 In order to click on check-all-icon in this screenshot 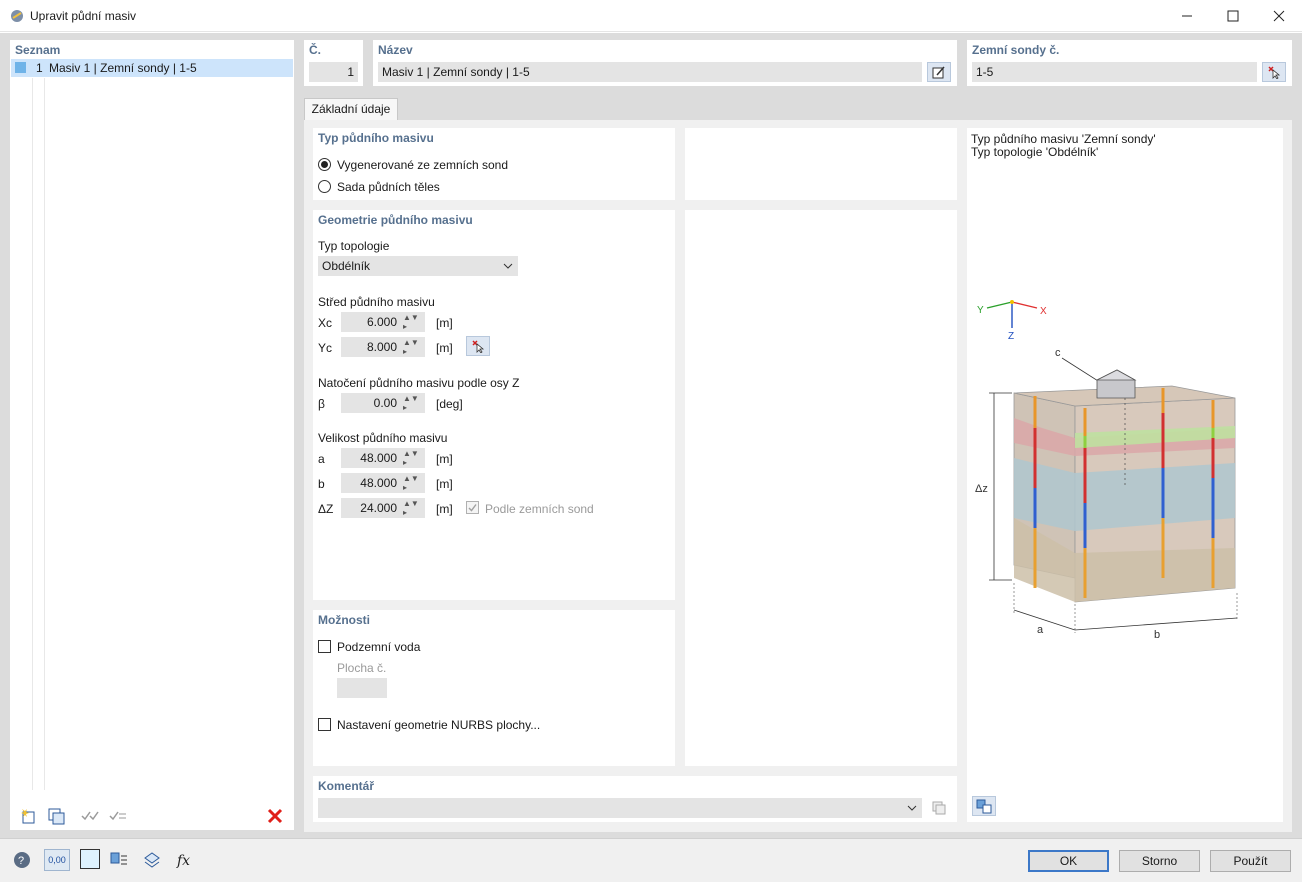, I will do `click(90, 816)`.